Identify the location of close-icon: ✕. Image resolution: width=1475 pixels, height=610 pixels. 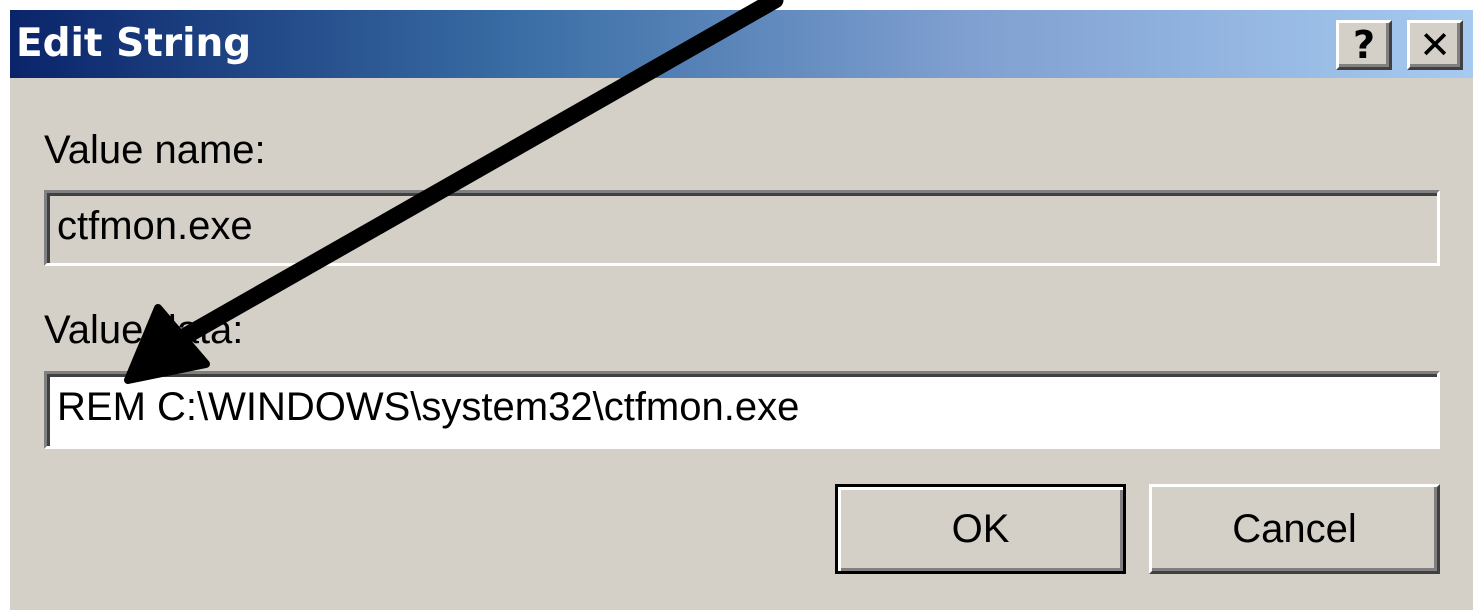
(1435, 45).